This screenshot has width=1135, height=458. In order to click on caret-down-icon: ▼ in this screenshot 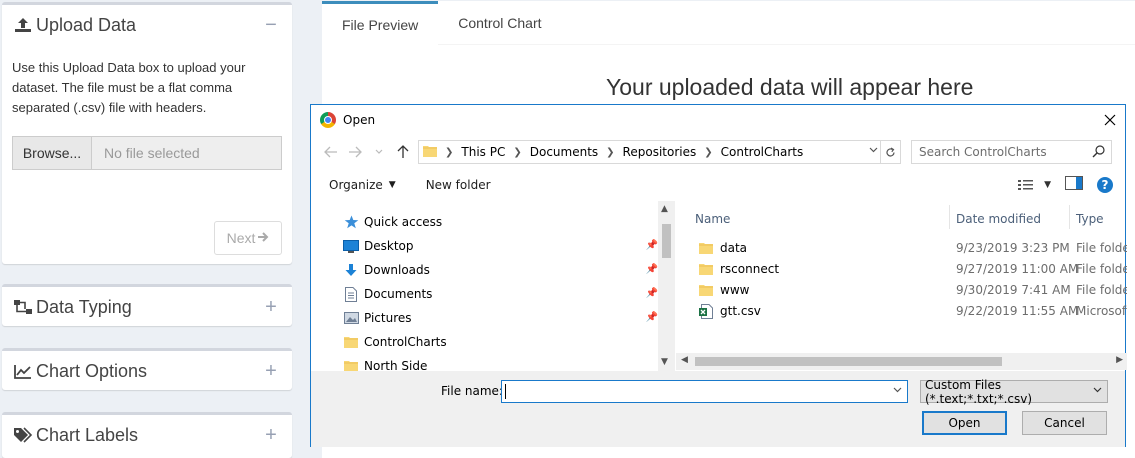, I will do `click(392, 185)`.